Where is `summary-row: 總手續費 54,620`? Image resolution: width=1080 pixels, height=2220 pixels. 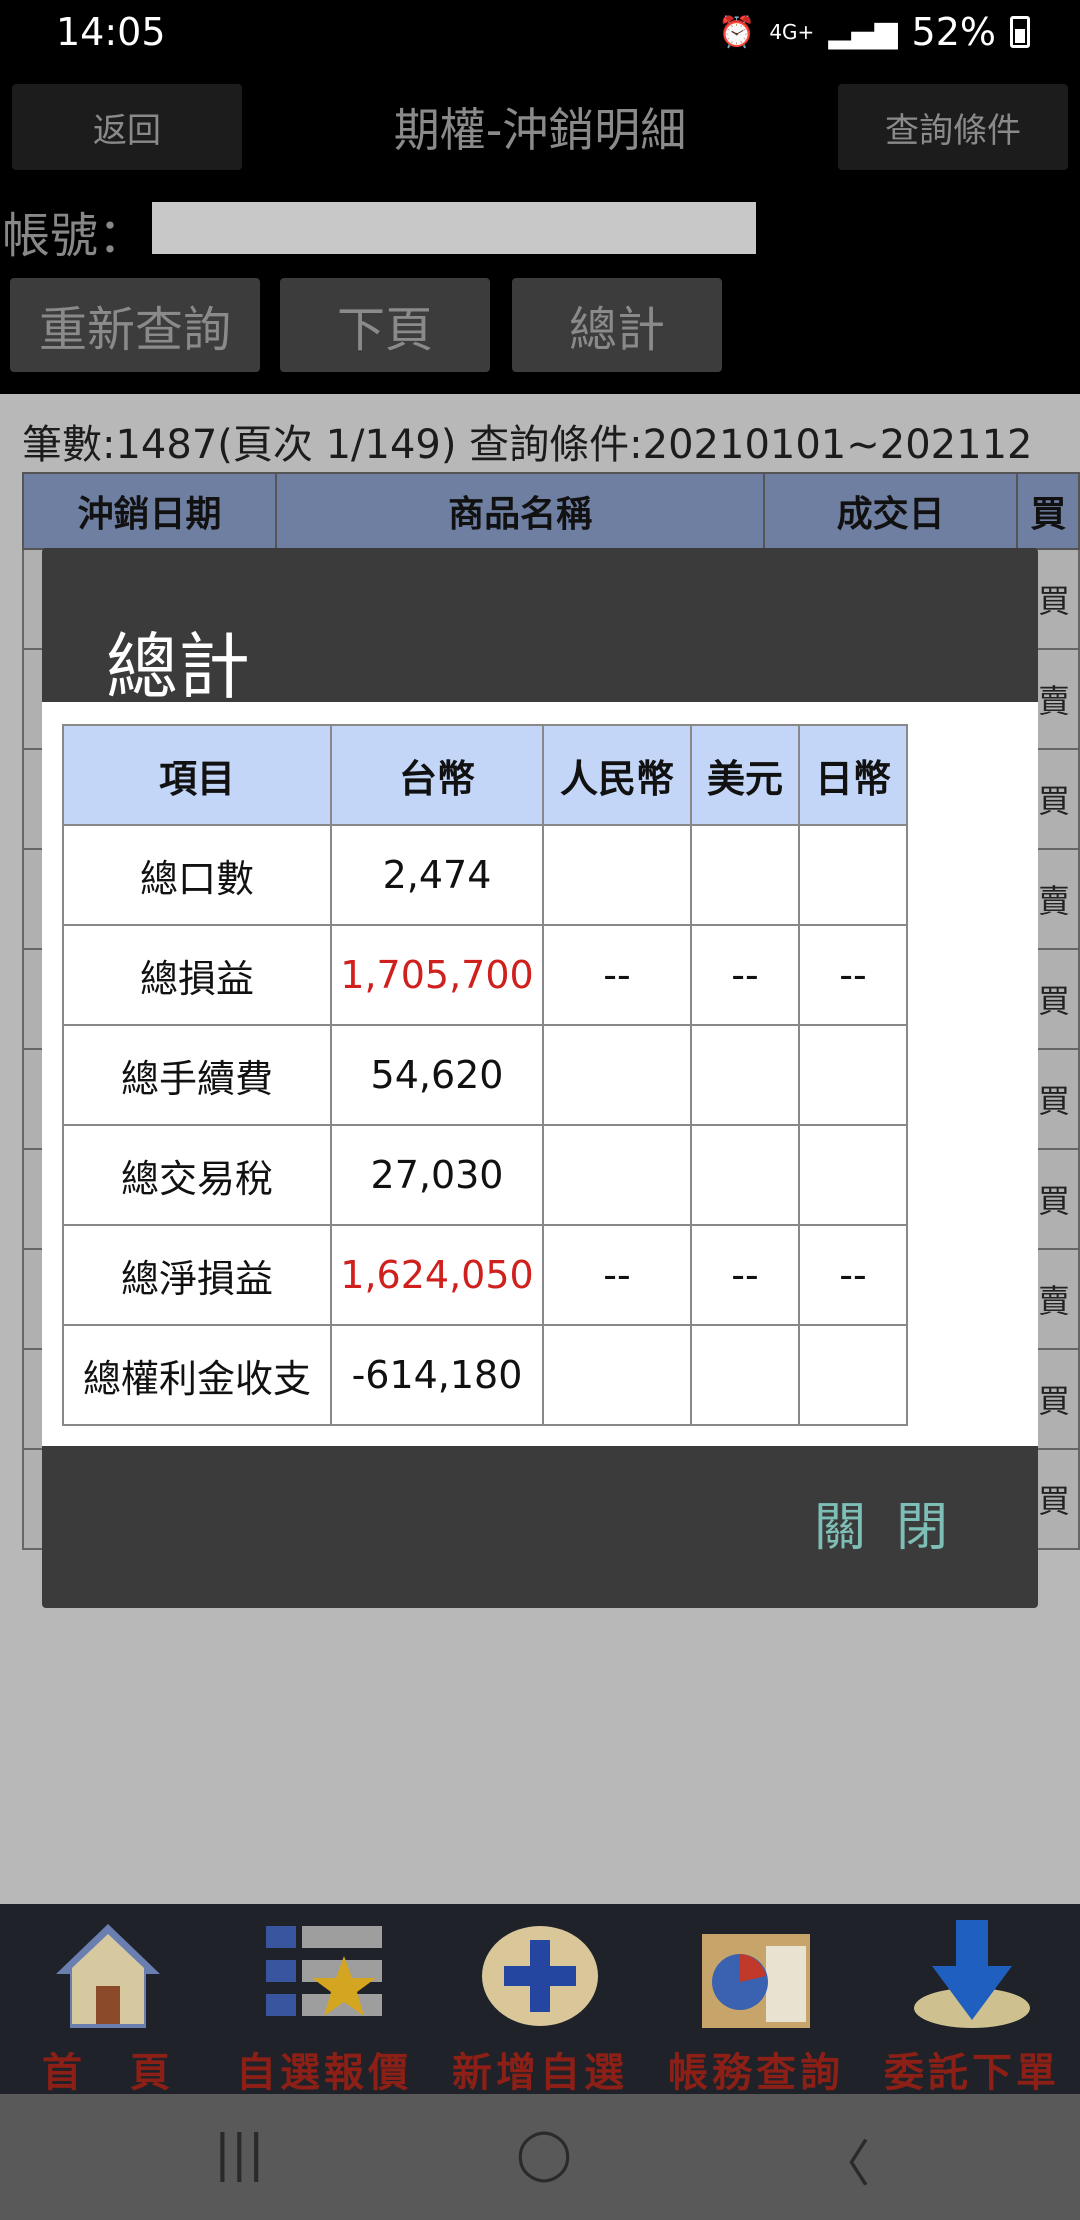 summary-row: 總手續費 54,620 is located at coordinates (485, 1075).